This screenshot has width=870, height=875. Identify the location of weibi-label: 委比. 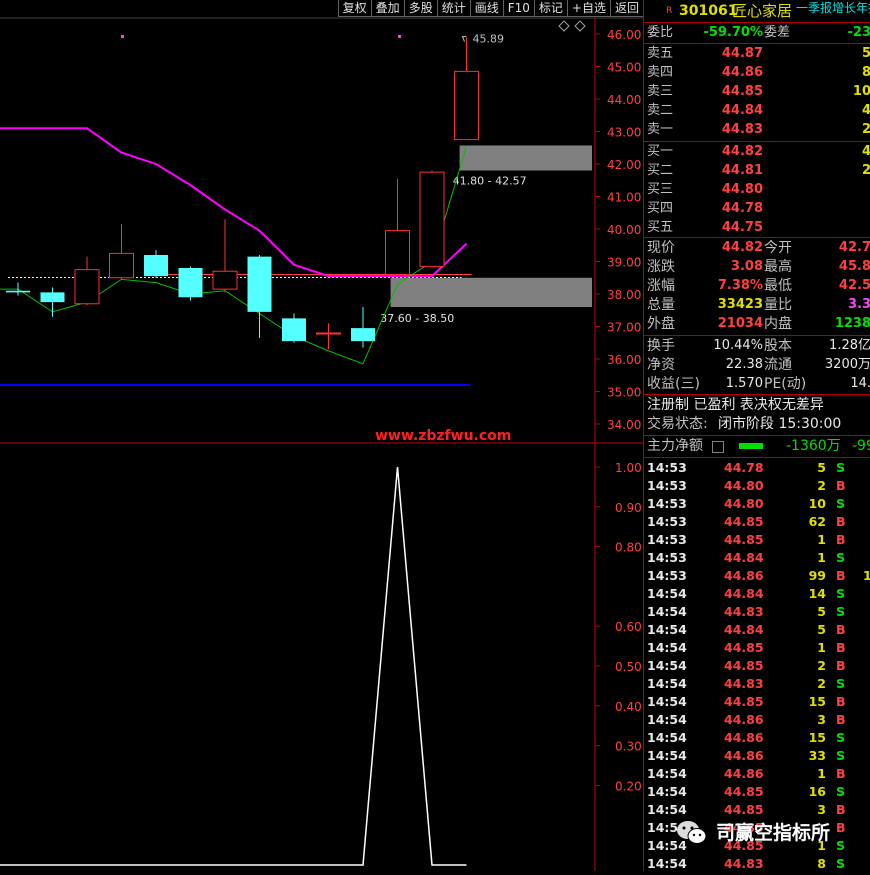
(660, 33).